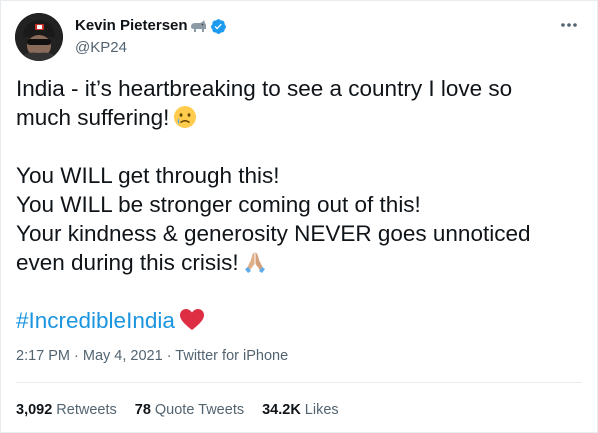 This screenshot has height=433, width=598. I want to click on display-name: Kevin Pietersen, so click(131, 26).